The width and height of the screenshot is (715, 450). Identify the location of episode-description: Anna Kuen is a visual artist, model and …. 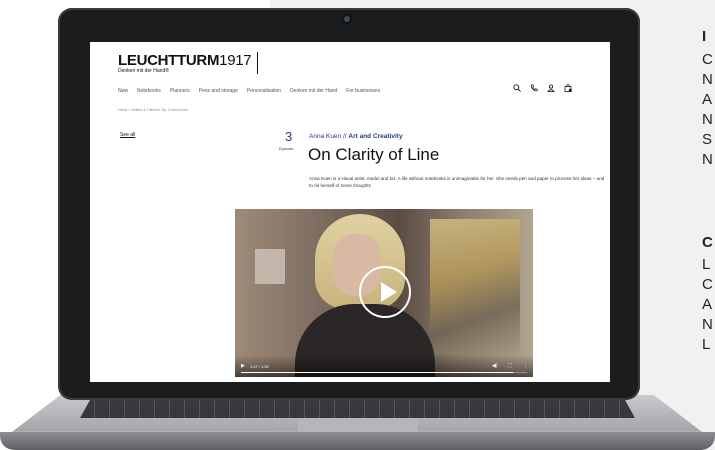
(457, 182).